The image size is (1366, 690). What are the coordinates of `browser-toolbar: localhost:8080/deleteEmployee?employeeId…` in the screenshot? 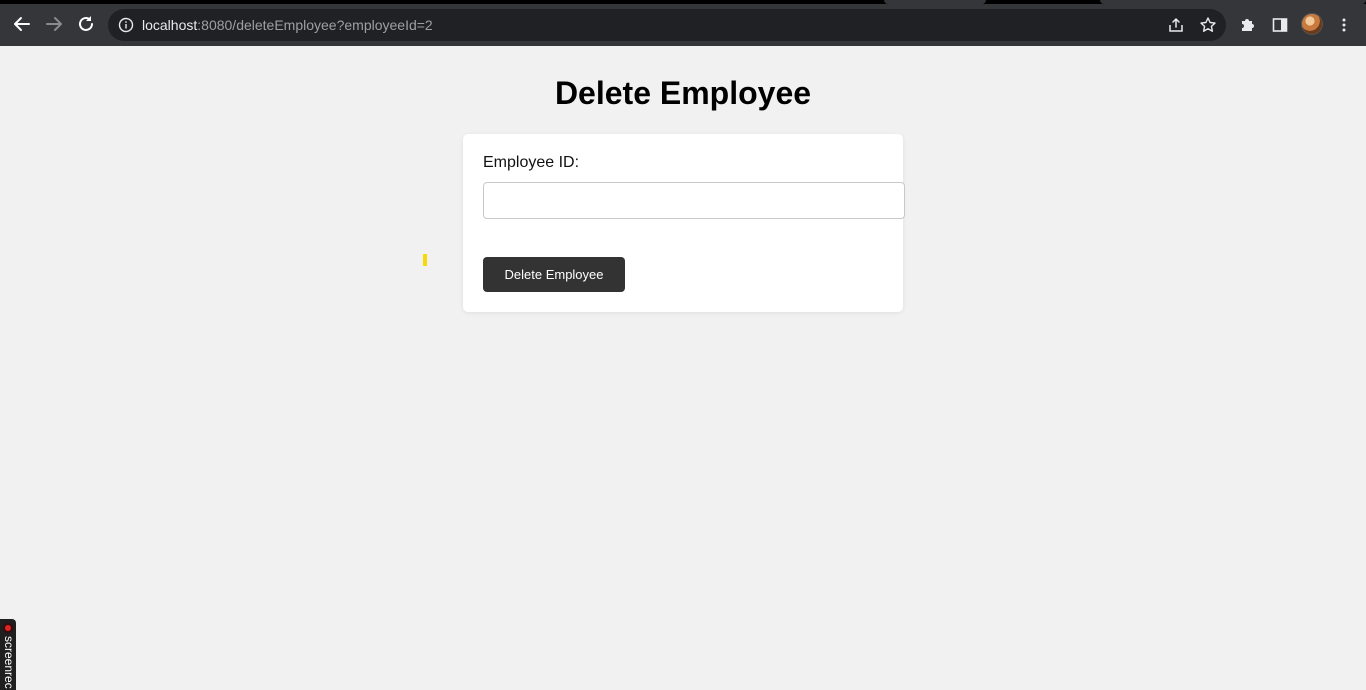 It's located at (683, 25).